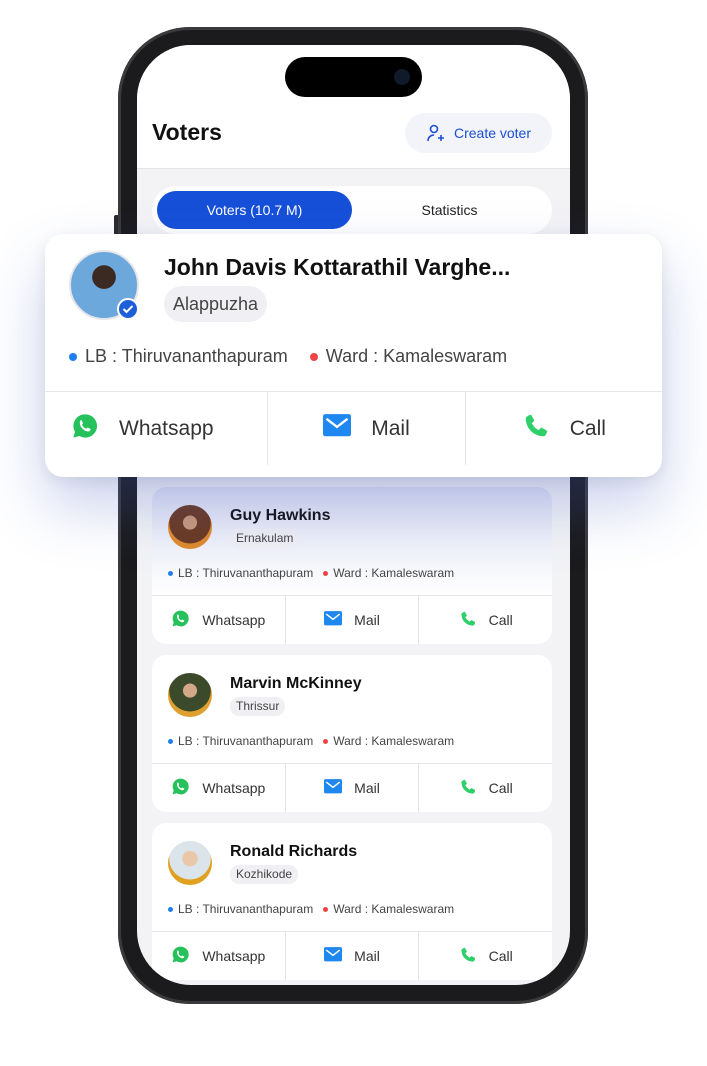 Image resolution: width=707 pixels, height=1066 pixels. What do you see at coordinates (264, 874) in the screenshot?
I see `district-chip: Kozhikode` at bounding box center [264, 874].